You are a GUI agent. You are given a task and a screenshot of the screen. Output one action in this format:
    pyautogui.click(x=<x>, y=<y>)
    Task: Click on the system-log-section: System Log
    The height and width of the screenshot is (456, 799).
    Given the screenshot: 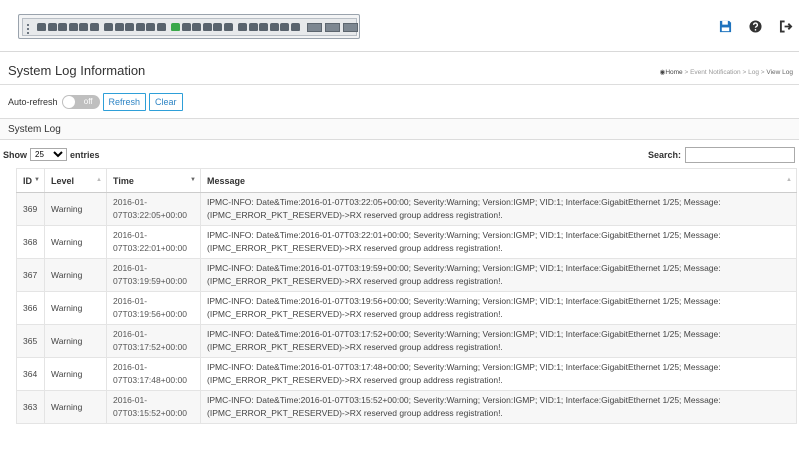 What is the action you would take?
    pyautogui.click(x=399, y=129)
    